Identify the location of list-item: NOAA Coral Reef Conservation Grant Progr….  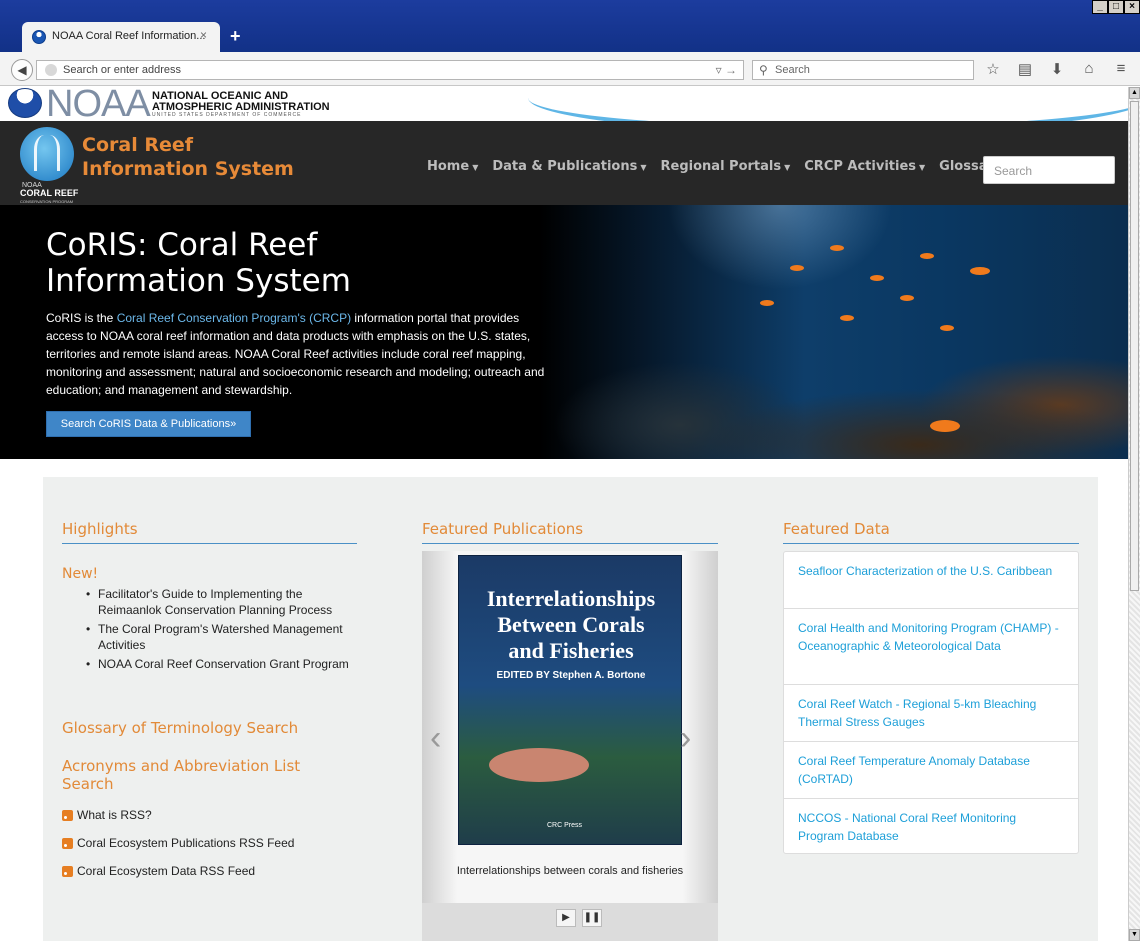
(226, 664).